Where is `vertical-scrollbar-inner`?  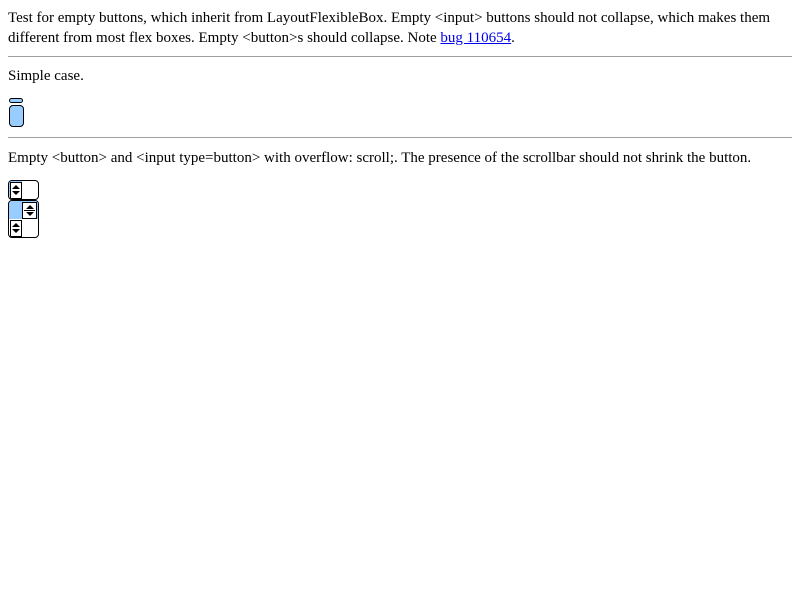
vertical-scrollbar-inner is located at coordinates (29, 210).